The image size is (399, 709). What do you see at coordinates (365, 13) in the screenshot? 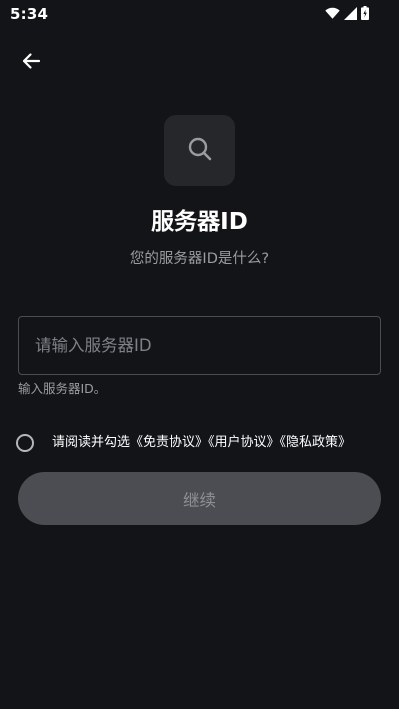
I see `battery-icon` at bounding box center [365, 13].